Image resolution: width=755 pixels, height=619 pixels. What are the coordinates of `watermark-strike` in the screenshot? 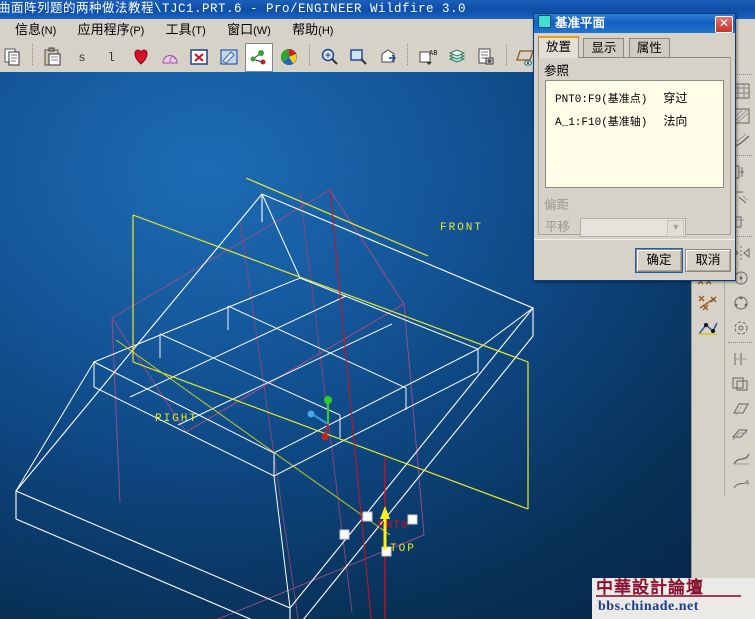 It's located at (668, 596).